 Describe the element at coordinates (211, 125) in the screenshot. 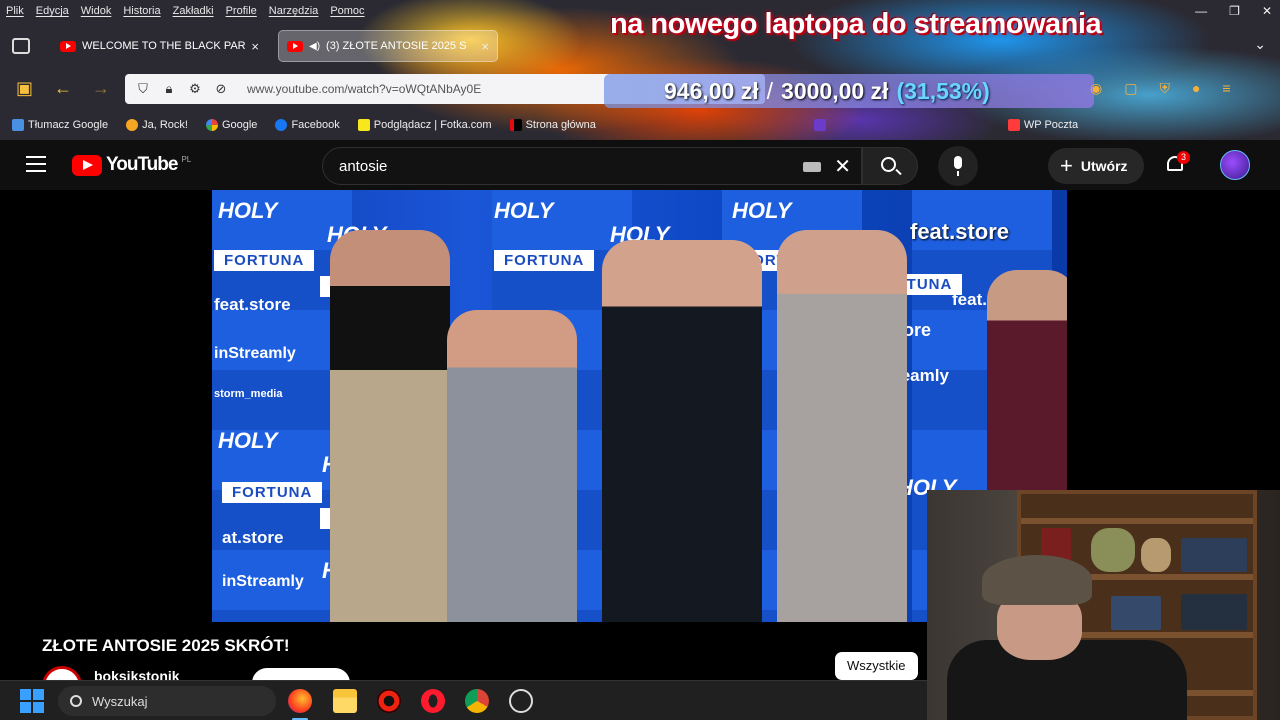

I see `google-icon` at that location.